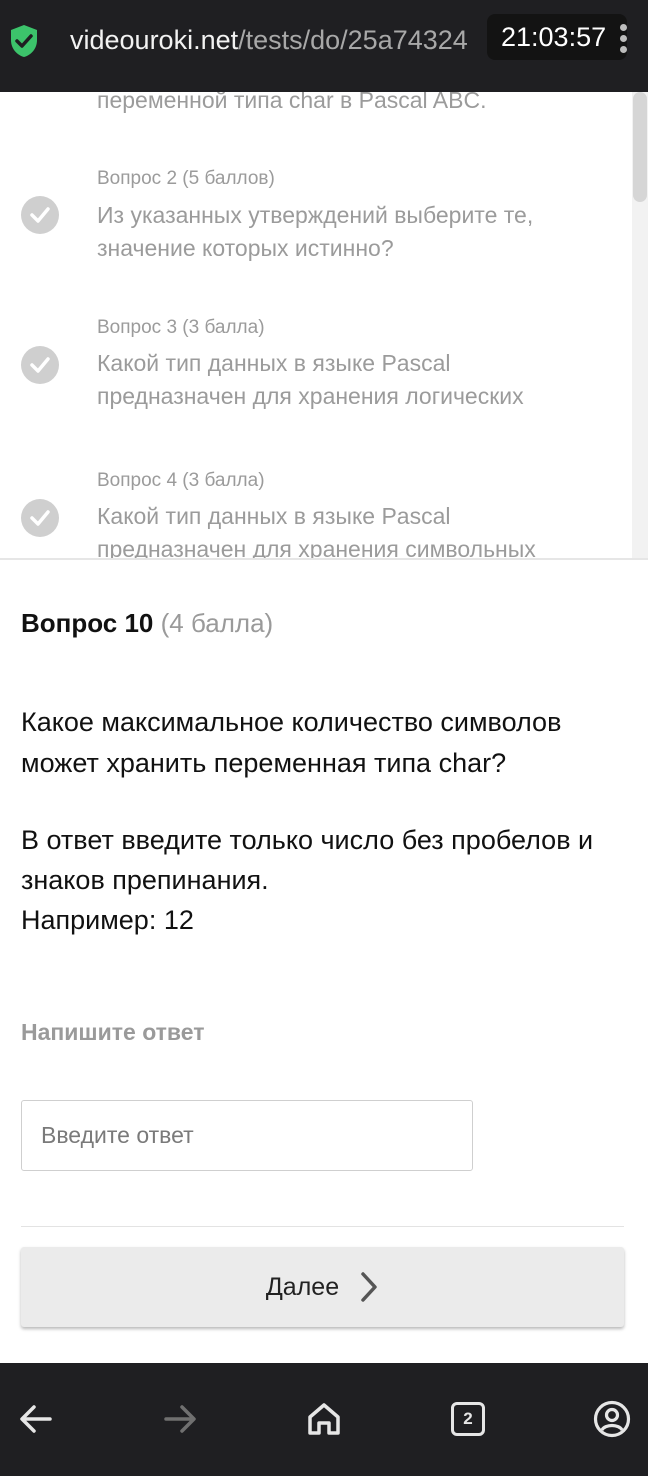 This screenshot has width=648, height=1476. Describe the element at coordinates (247, 1135) in the screenshot. I see `answer-input` at that location.